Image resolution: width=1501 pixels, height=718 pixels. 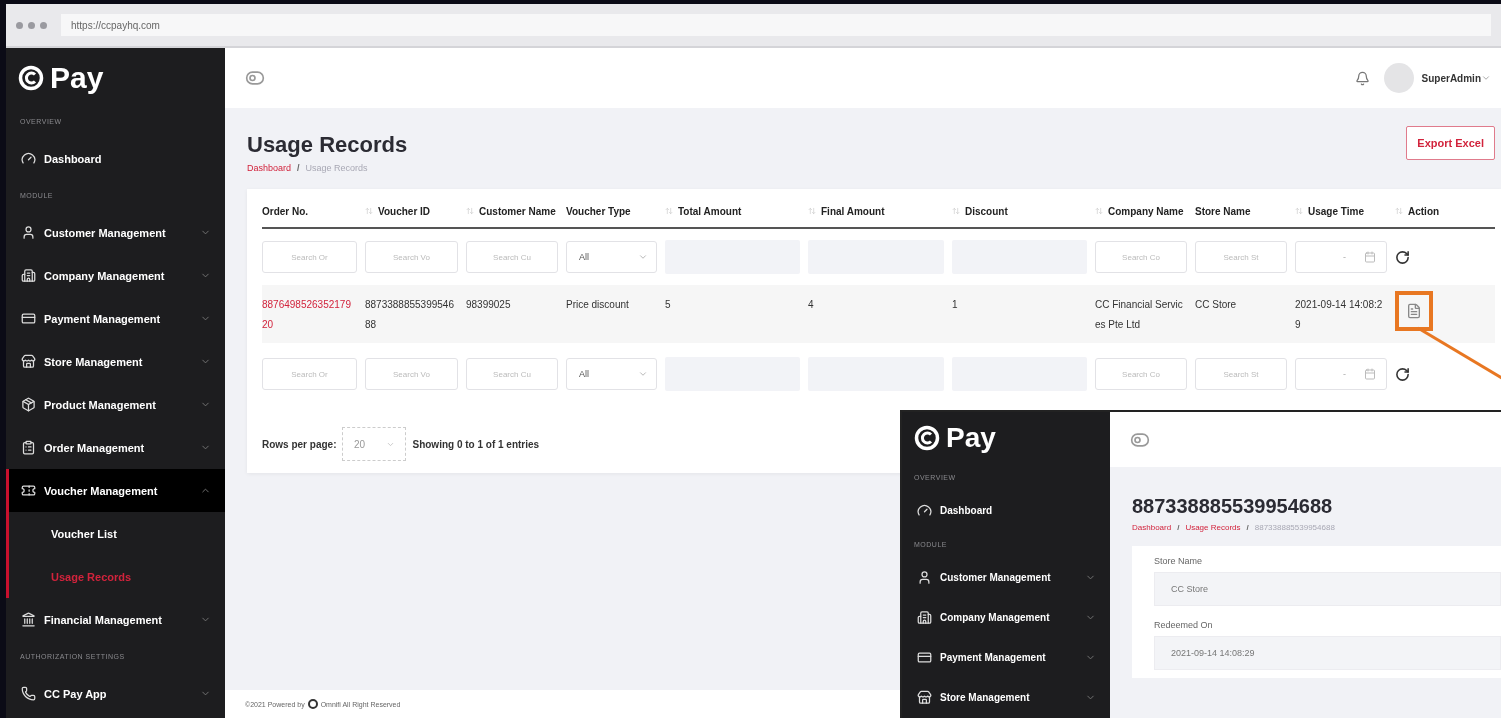 What do you see at coordinates (115, 619) in the screenshot?
I see `sidebar-item: Financial Management` at bounding box center [115, 619].